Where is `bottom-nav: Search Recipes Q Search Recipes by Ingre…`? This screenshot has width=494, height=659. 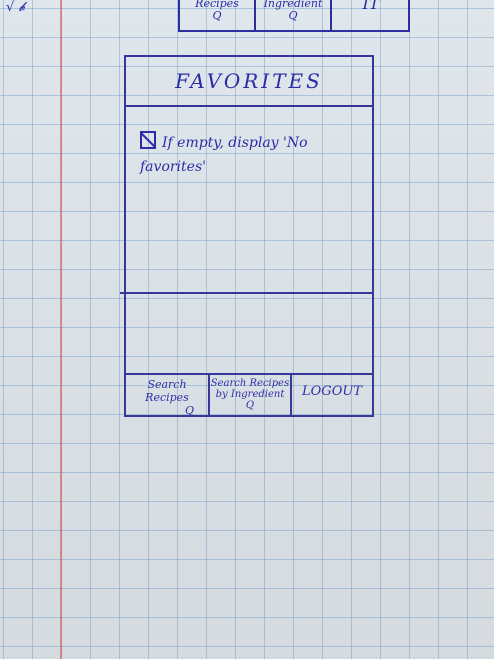
bottom-nav: Search Recipes Q Search Recipes by Ingre… is located at coordinates (249, 396).